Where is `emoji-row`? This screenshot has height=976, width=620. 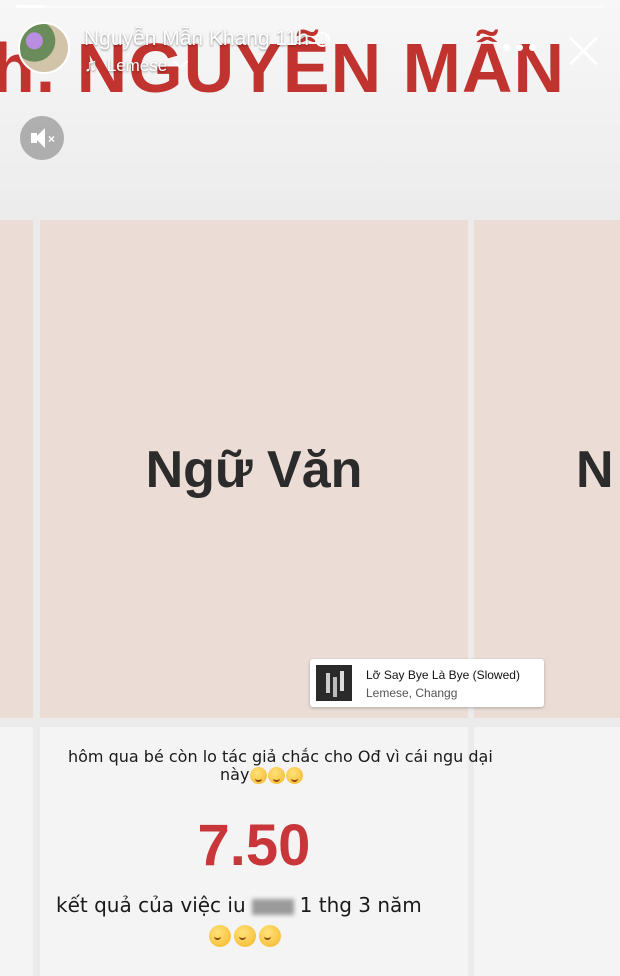 emoji-row is located at coordinates (245, 936).